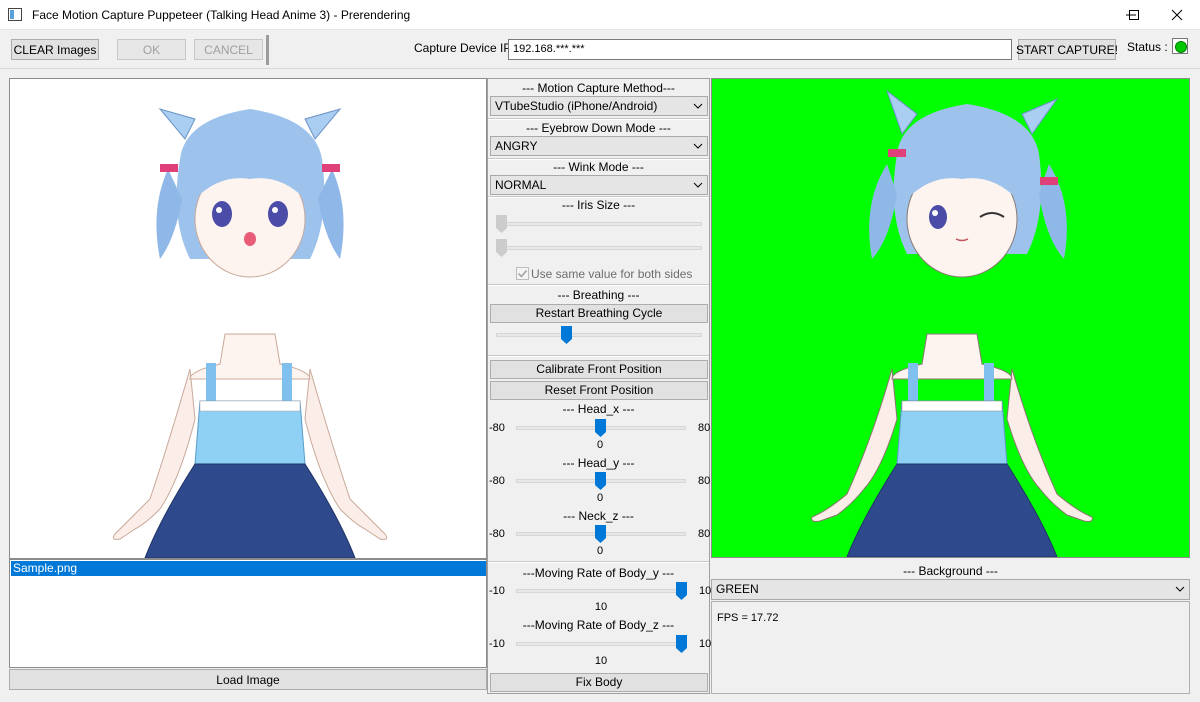 This screenshot has height=702, width=1200. What do you see at coordinates (600, 551) in the screenshot?
I see `neck-z-value: 0` at bounding box center [600, 551].